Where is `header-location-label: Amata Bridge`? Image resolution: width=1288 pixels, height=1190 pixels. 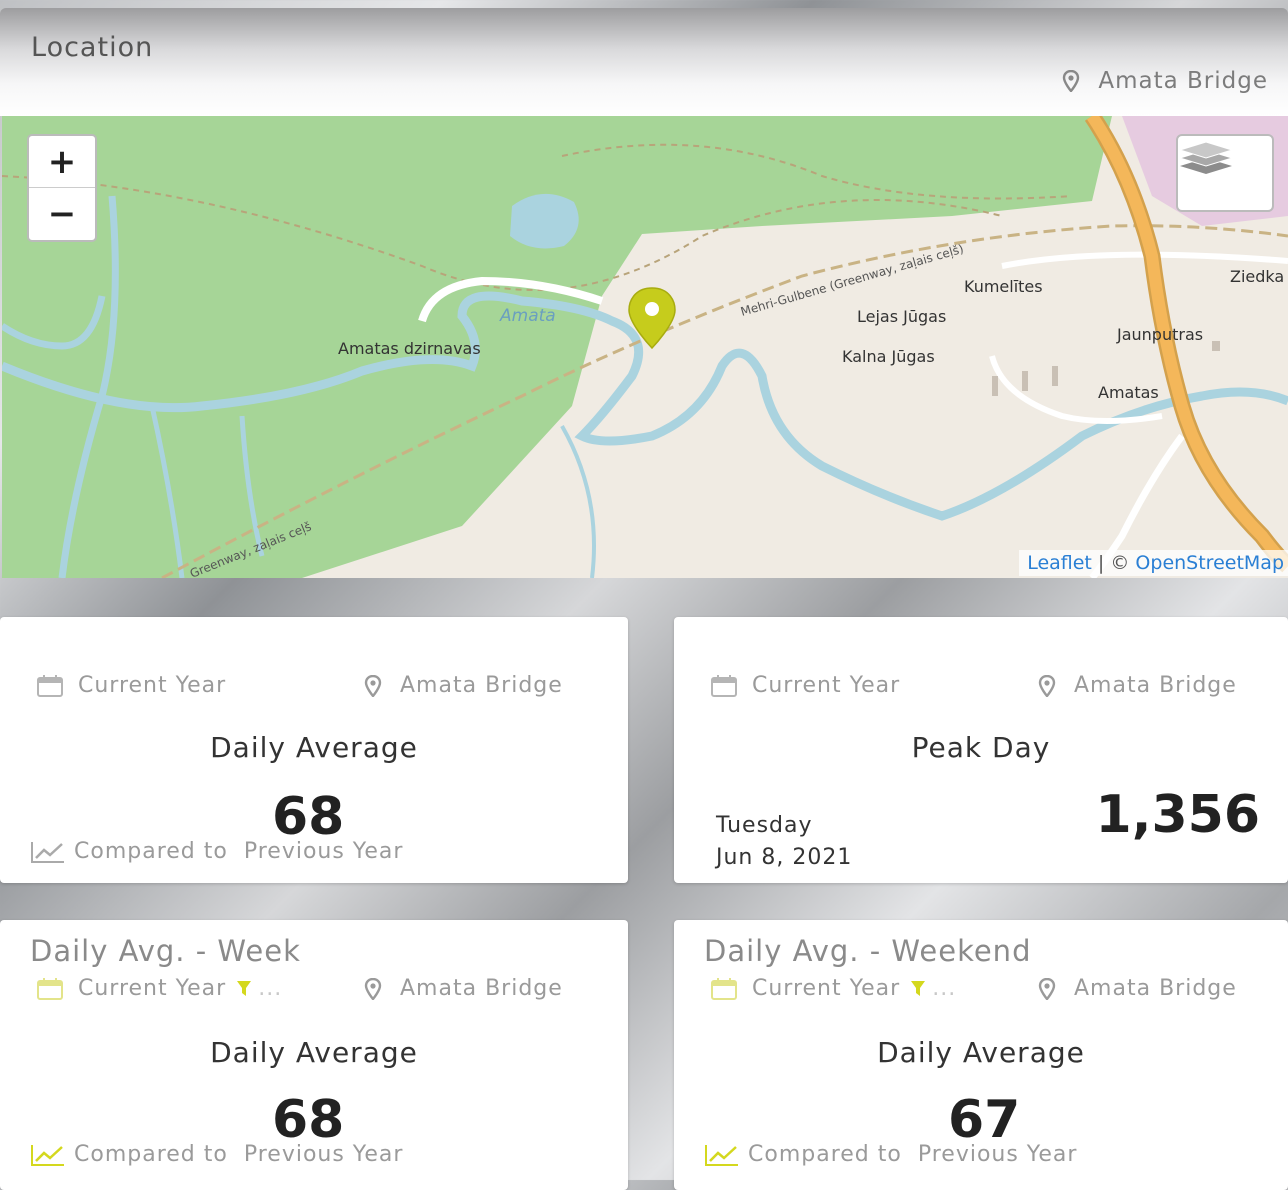 header-location-label: Amata Bridge is located at coordinates (1183, 81).